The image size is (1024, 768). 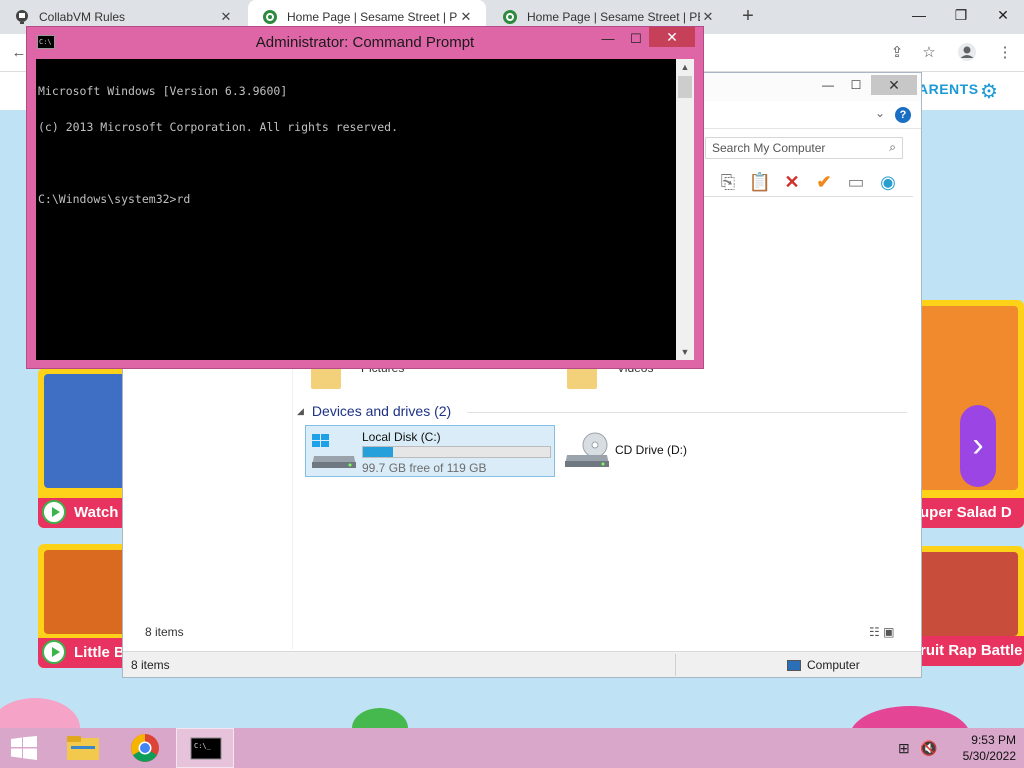 I want to click on browser-maximize-button: ❐, so click(x=961, y=17).